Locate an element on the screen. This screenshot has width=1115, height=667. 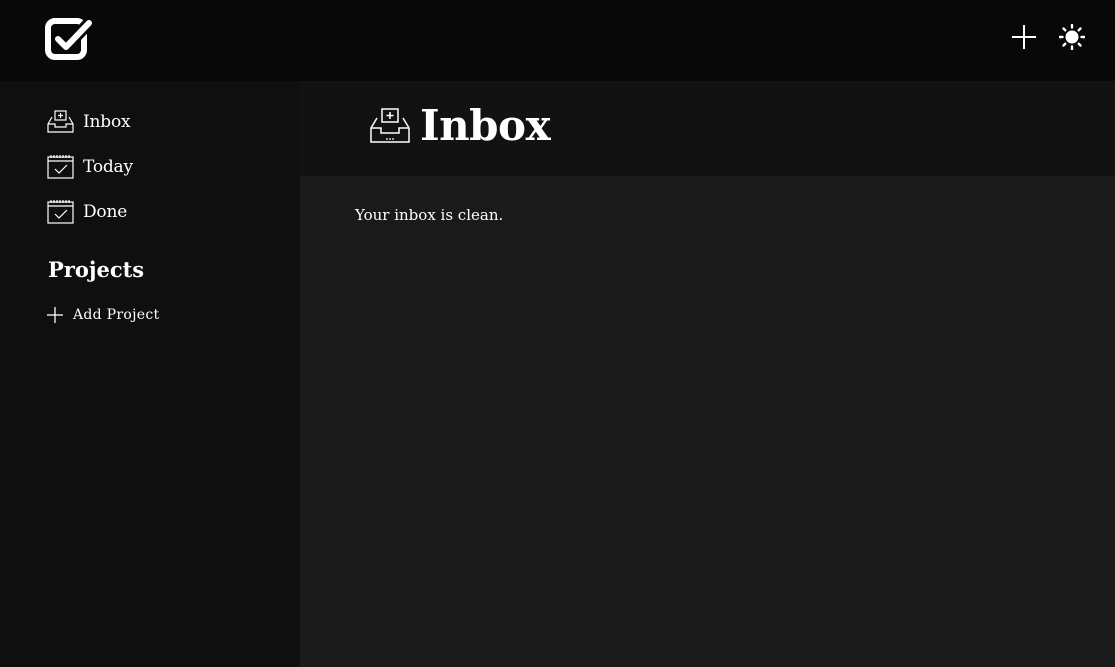
sidebar-nav: Inbox Today Done is located at coordinates (90, 166).